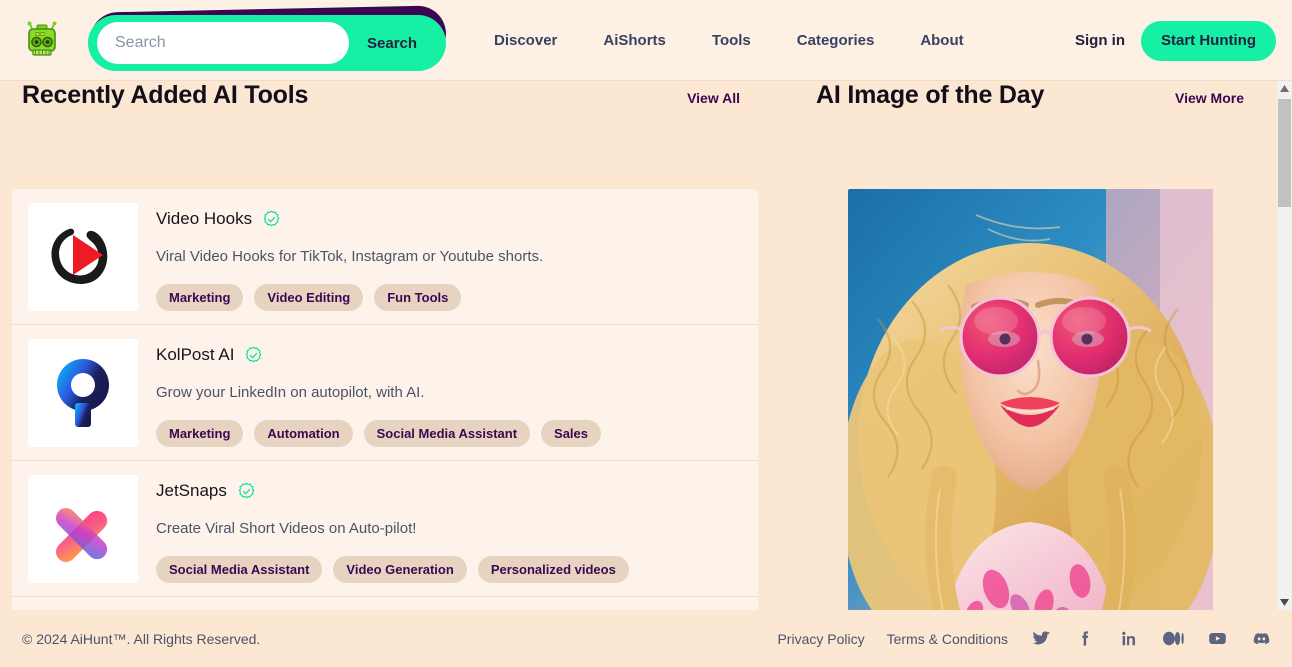 The width and height of the screenshot is (1292, 667). What do you see at coordinates (1284, 602) in the screenshot?
I see `scroll-down-arrow-icon` at bounding box center [1284, 602].